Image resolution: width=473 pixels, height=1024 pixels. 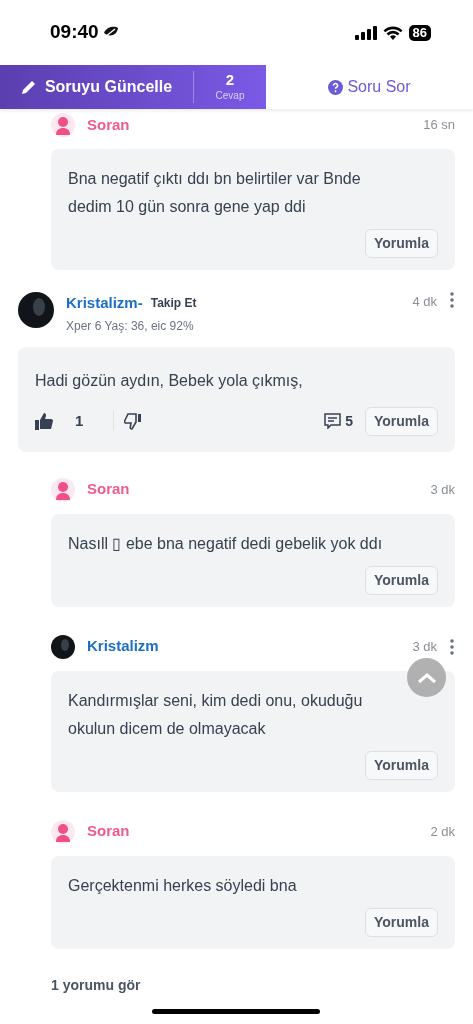 What do you see at coordinates (379, 87) in the screenshot?
I see `tab-label: Soru Sor` at bounding box center [379, 87].